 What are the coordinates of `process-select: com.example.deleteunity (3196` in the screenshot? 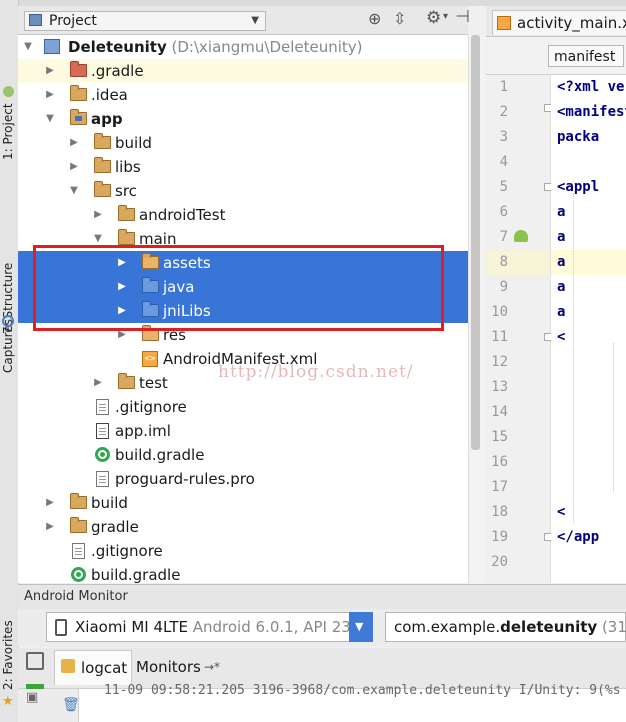 It's located at (505, 627).